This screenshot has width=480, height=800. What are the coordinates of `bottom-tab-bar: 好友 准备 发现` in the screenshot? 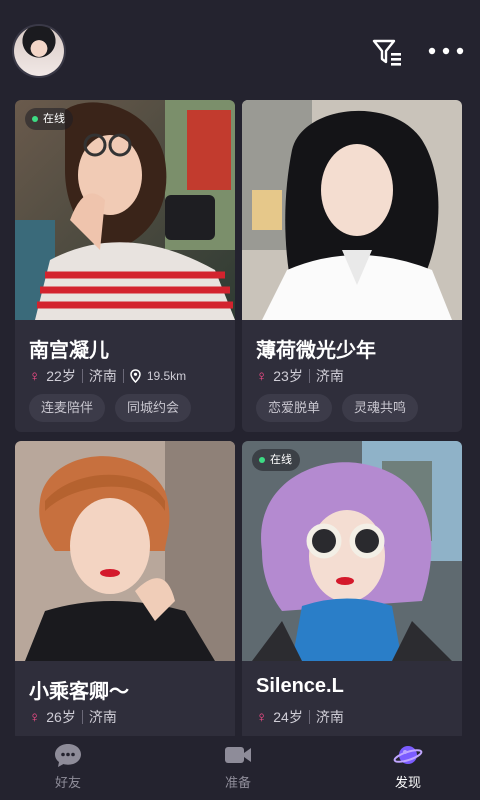 It's located at (240, 768).